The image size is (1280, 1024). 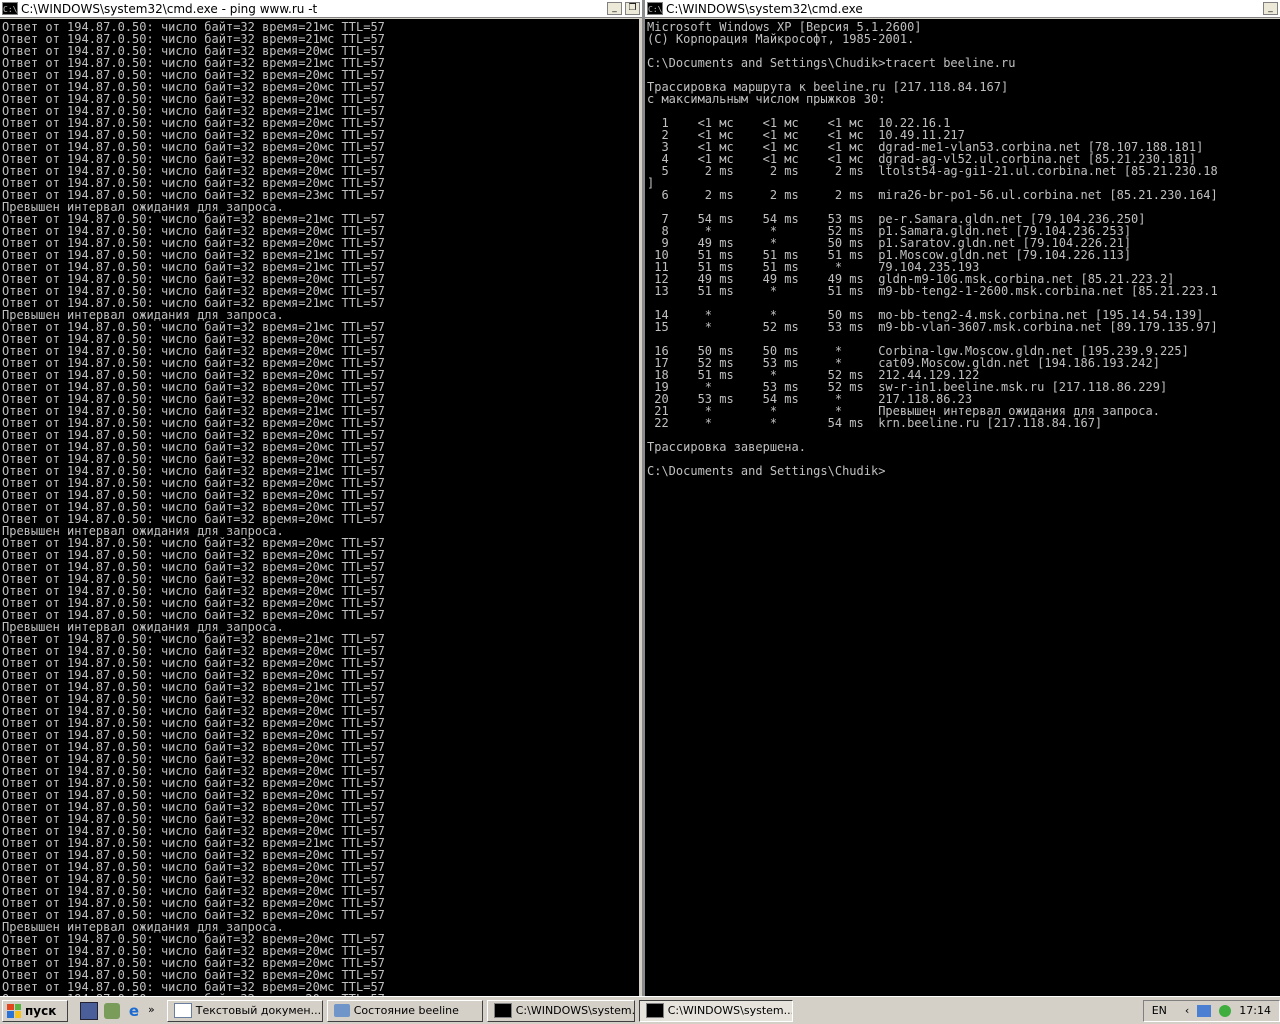 I want to click on chevron-more-icon: », so click(x=151, y=1011).